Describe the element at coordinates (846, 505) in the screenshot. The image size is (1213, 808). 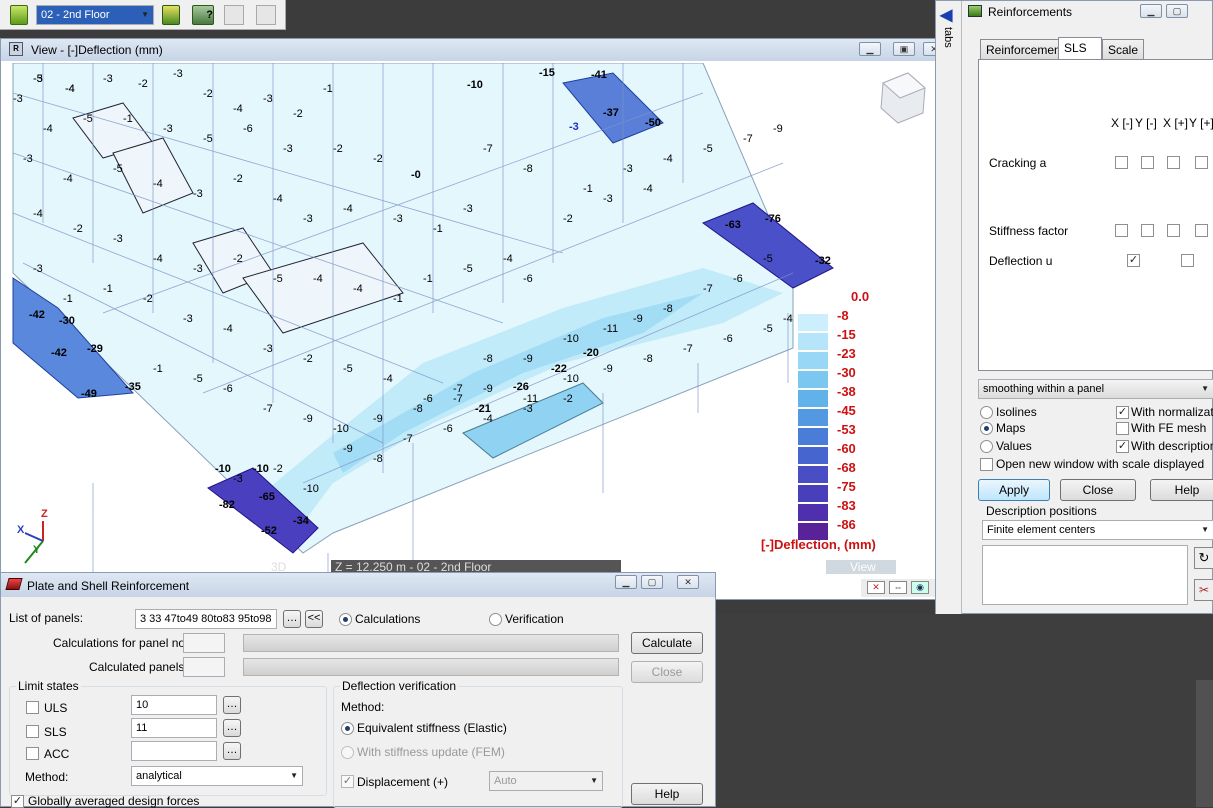
I see `legend-value: -83` at that location.